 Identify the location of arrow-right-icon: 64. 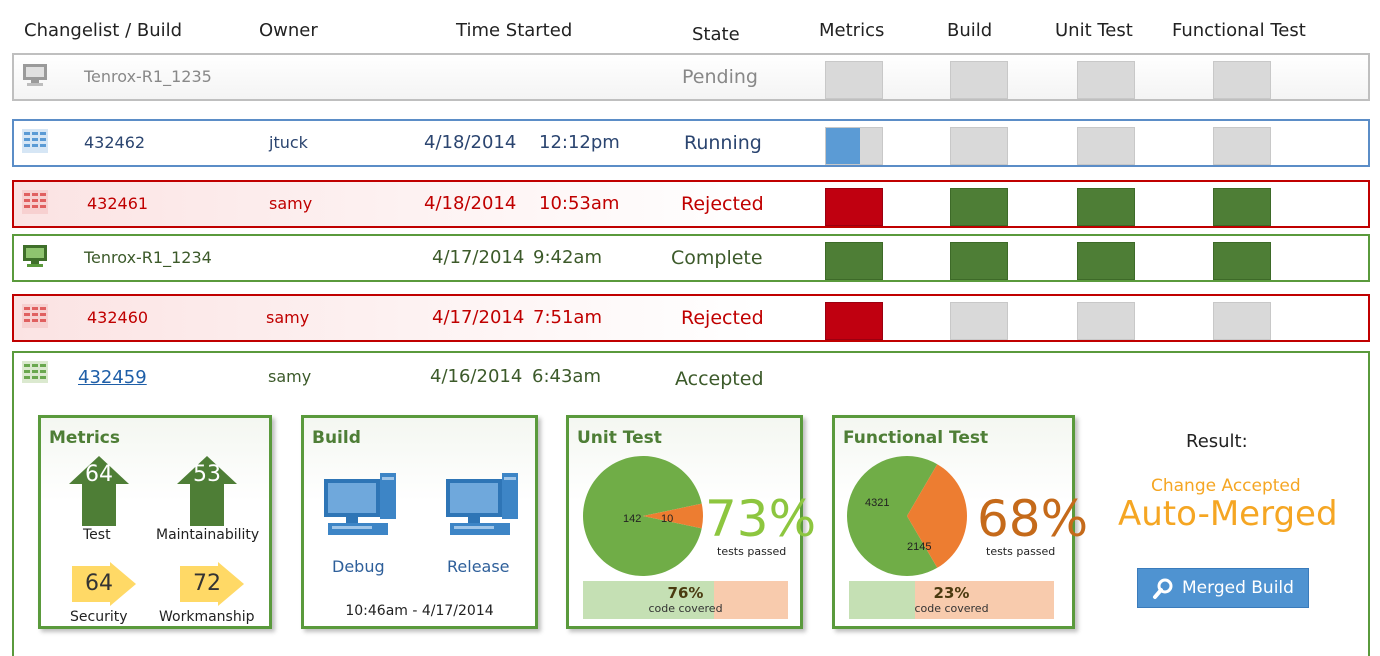
(104, 584).